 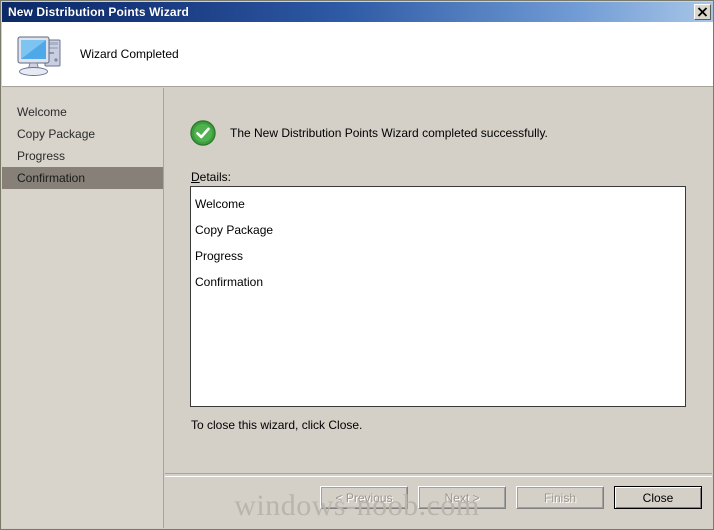 I want to click on closing-instruction: To close this wizard, click Close., so click(x=277, y=425).